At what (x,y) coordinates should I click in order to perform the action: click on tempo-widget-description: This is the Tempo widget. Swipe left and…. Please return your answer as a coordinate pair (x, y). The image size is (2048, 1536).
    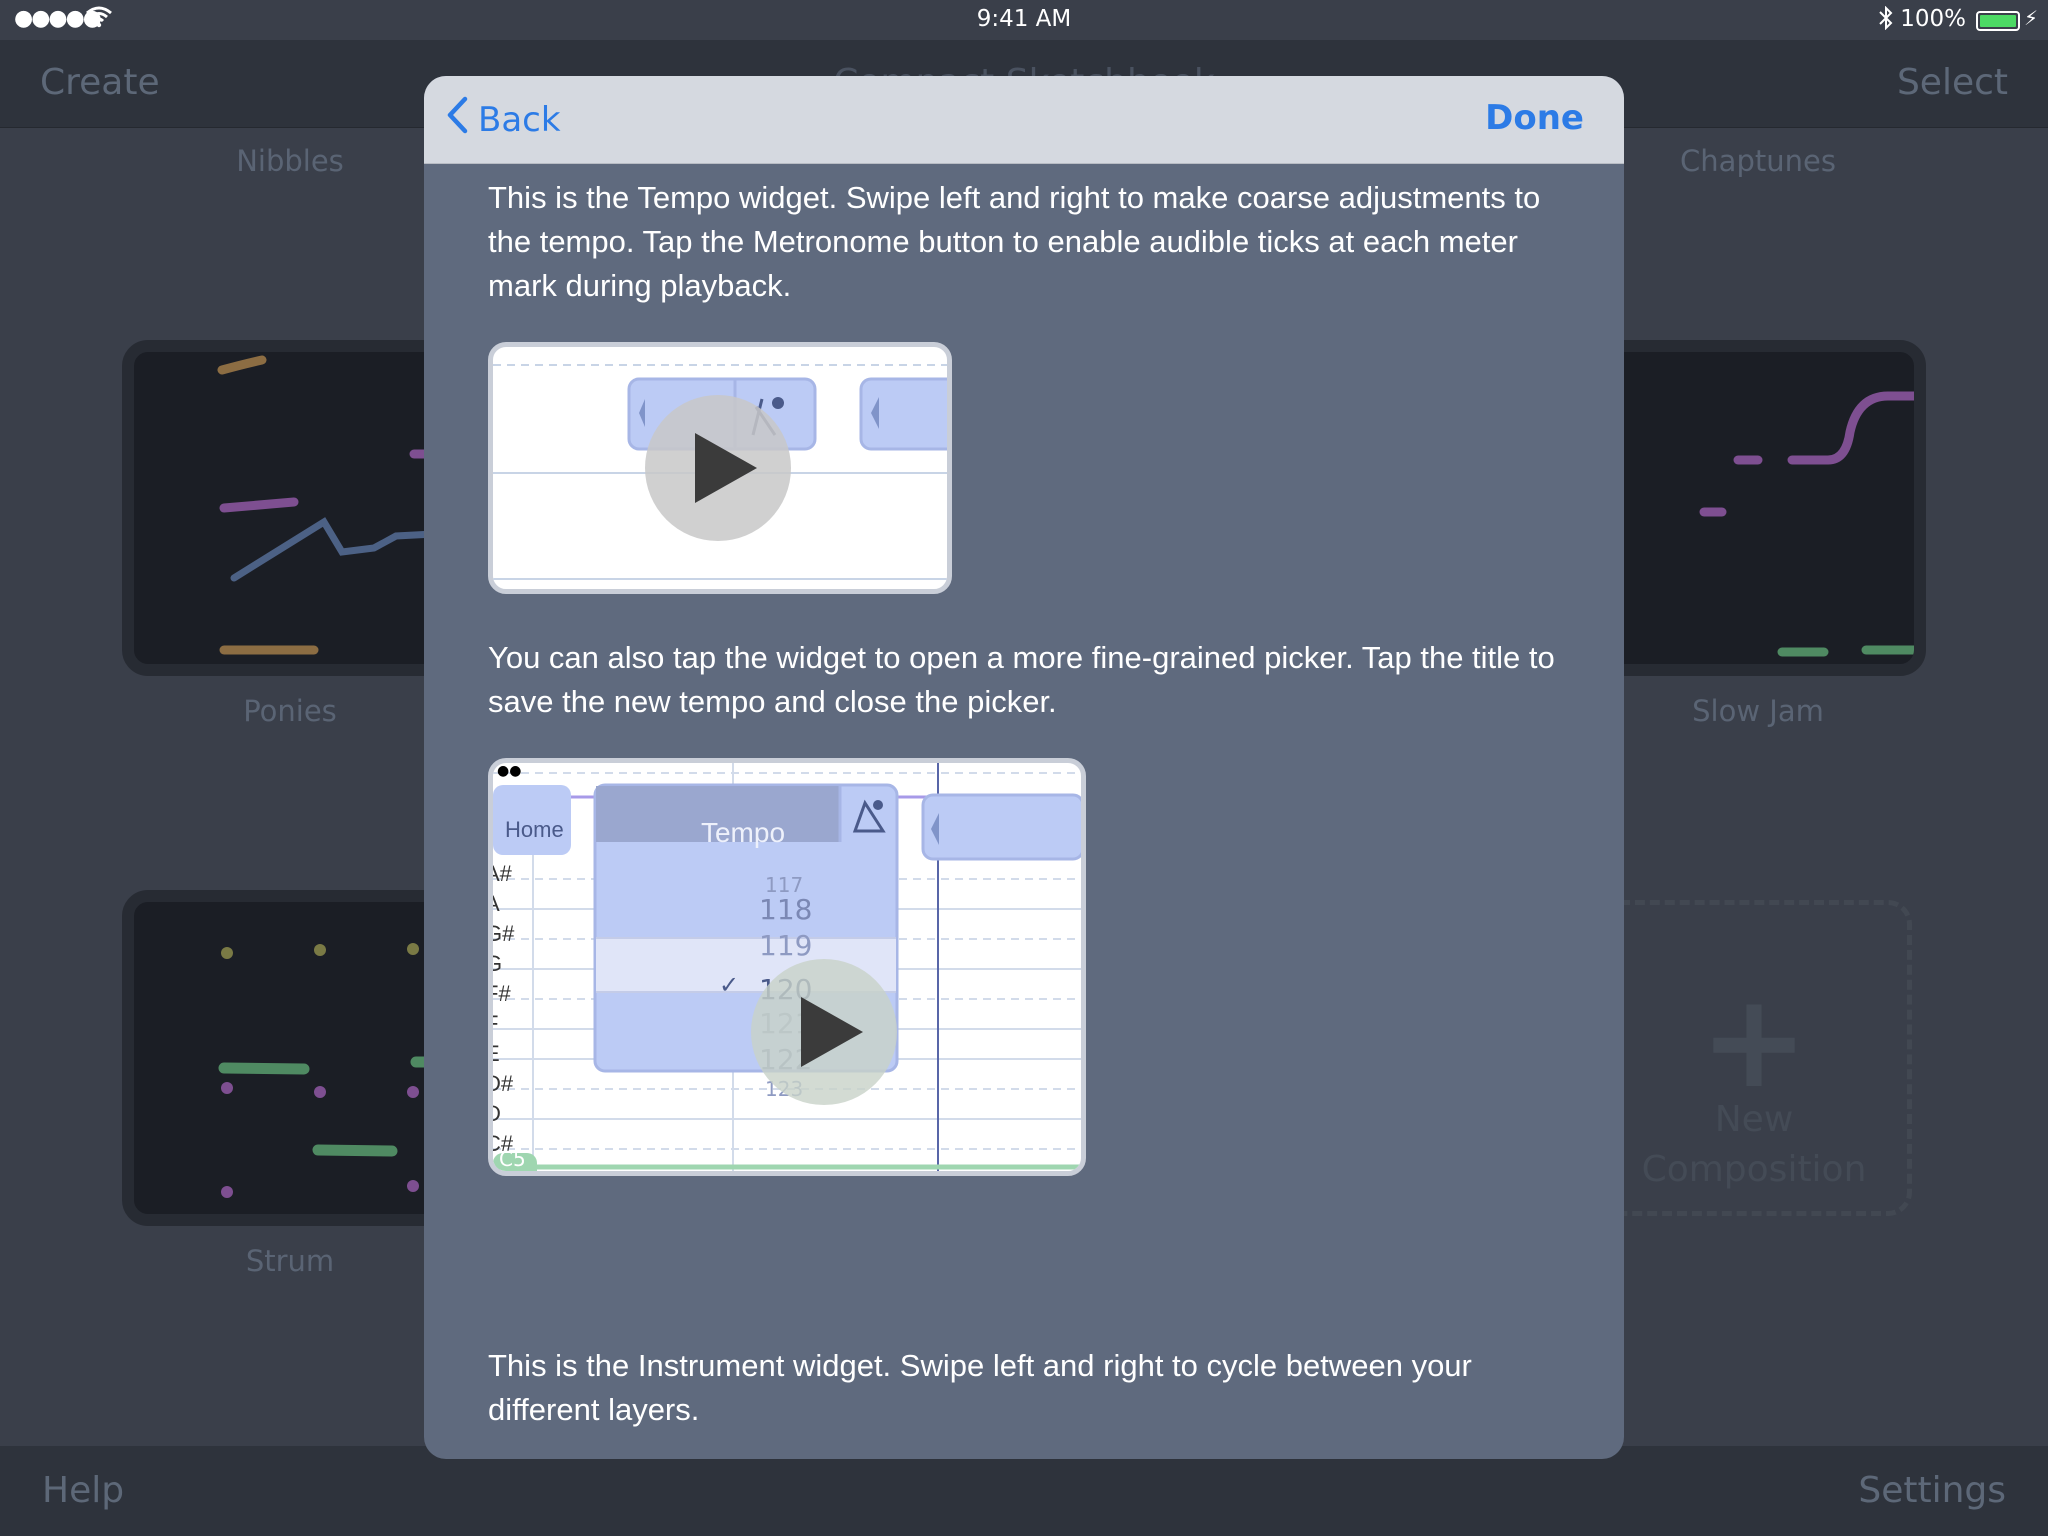
    Looking at the image, I should click on (1014, 241).